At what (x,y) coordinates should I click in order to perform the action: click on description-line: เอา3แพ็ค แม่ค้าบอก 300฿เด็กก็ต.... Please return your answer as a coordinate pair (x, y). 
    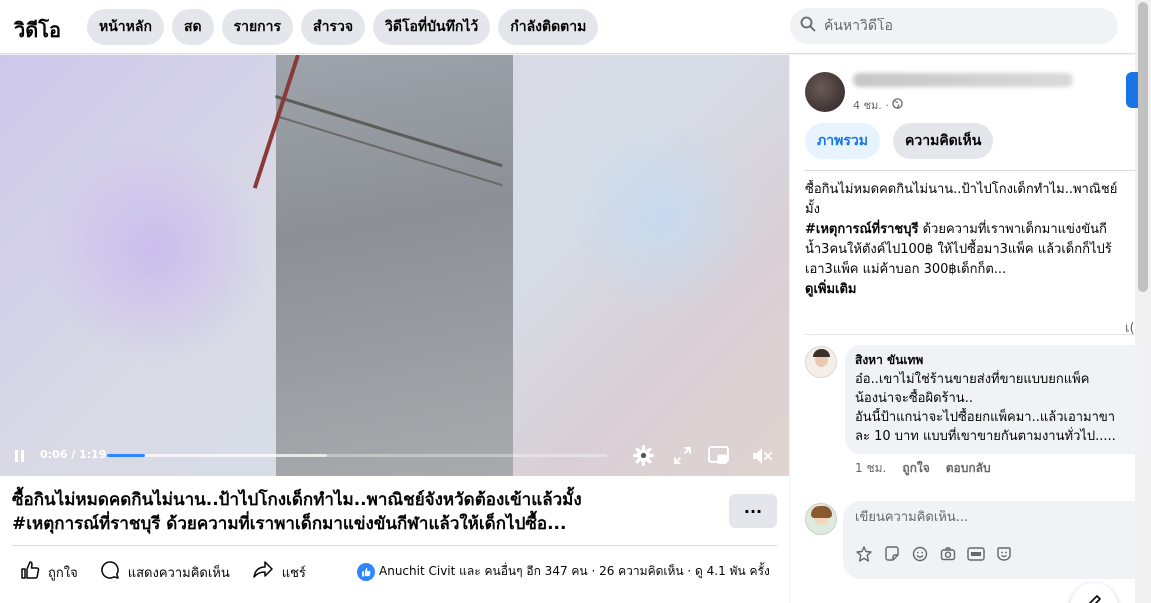
    Looking at the image, I should click on (906, 269).